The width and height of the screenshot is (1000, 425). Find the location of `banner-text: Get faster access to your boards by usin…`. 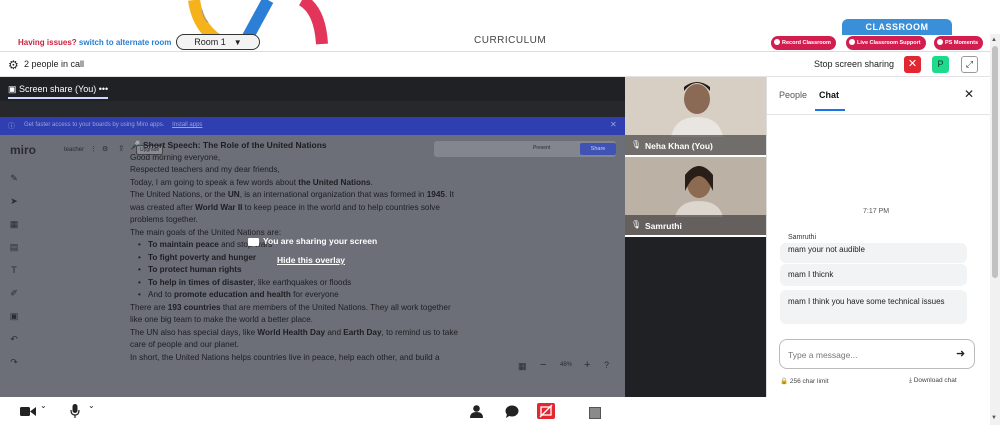

banner-text: Get faster access to your boards by usin… is located at coordinates (113, 125).